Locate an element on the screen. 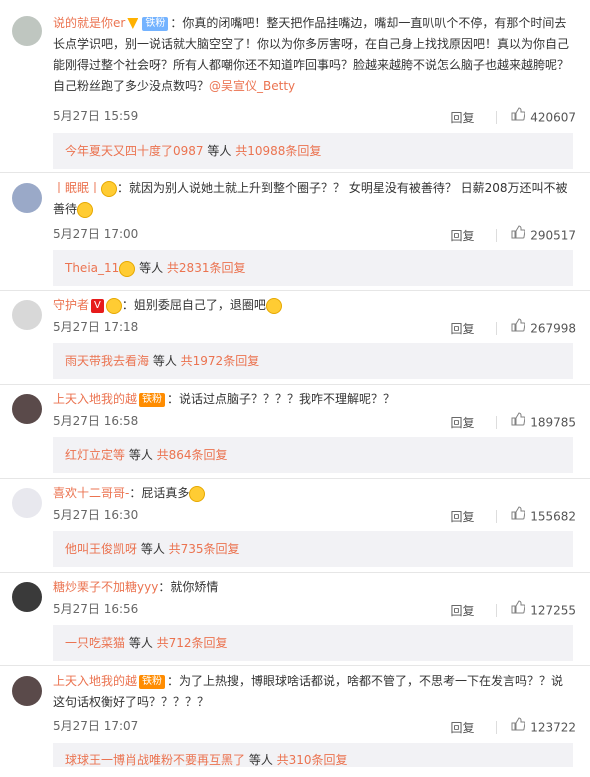  sub-reply-user: 雨天带我去看海 is located at coordinates (107, 361).